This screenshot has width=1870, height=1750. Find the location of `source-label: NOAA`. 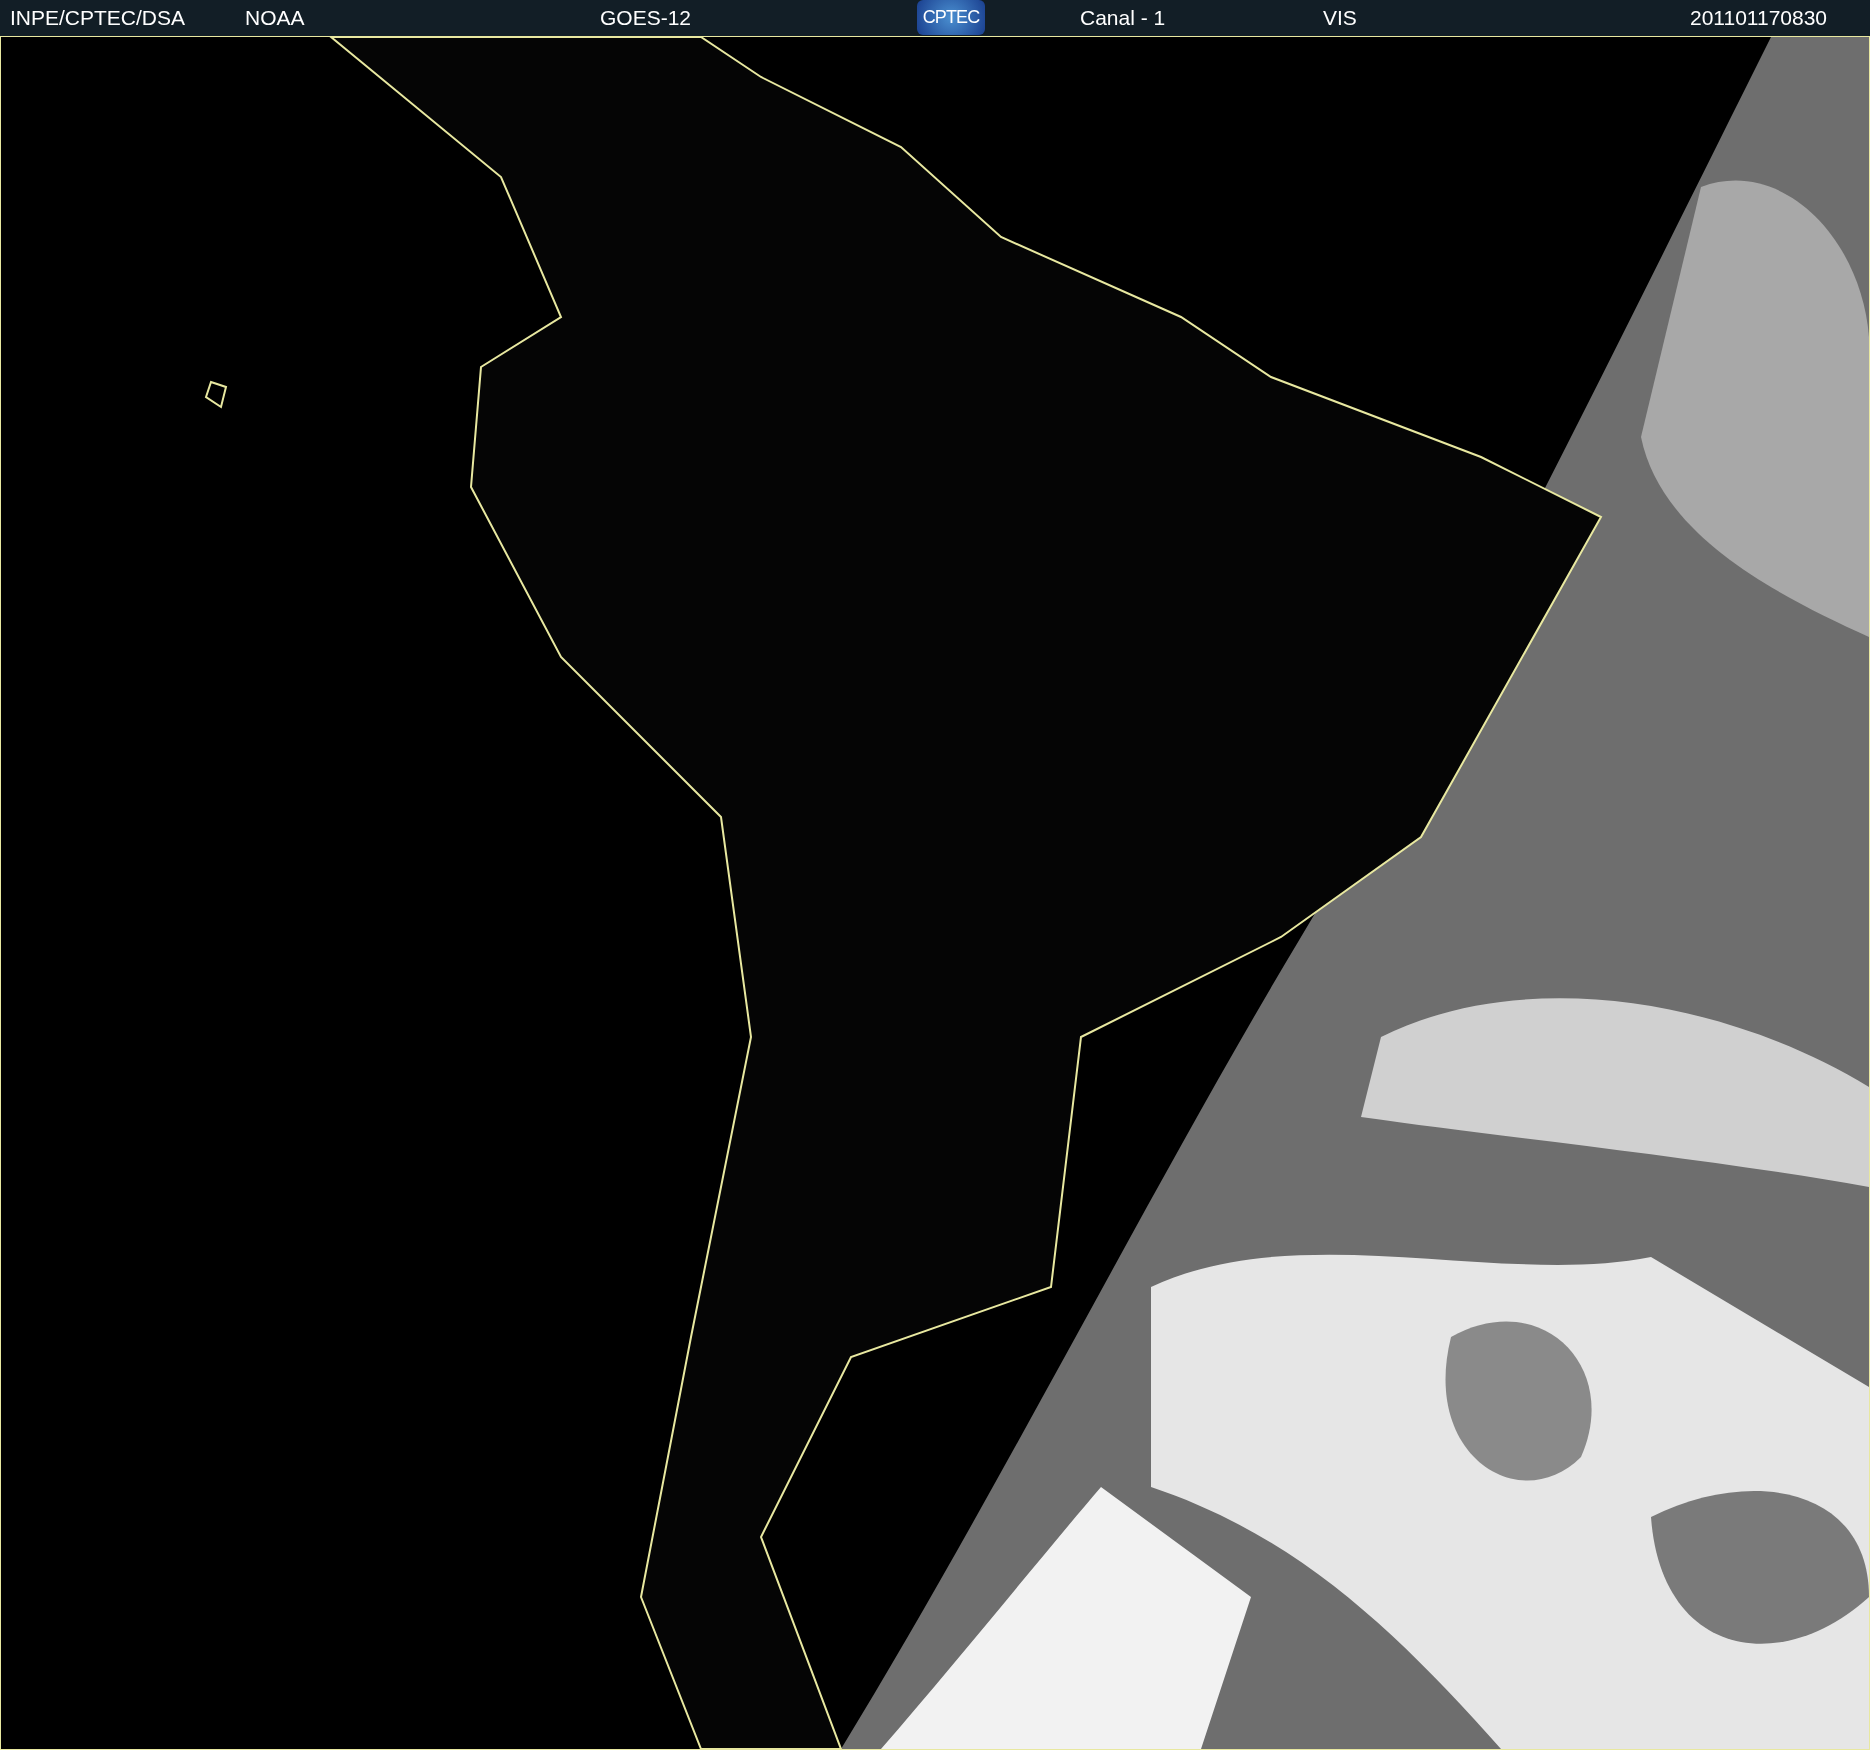

source-label: NOAA is located at coordinates (275, 18).